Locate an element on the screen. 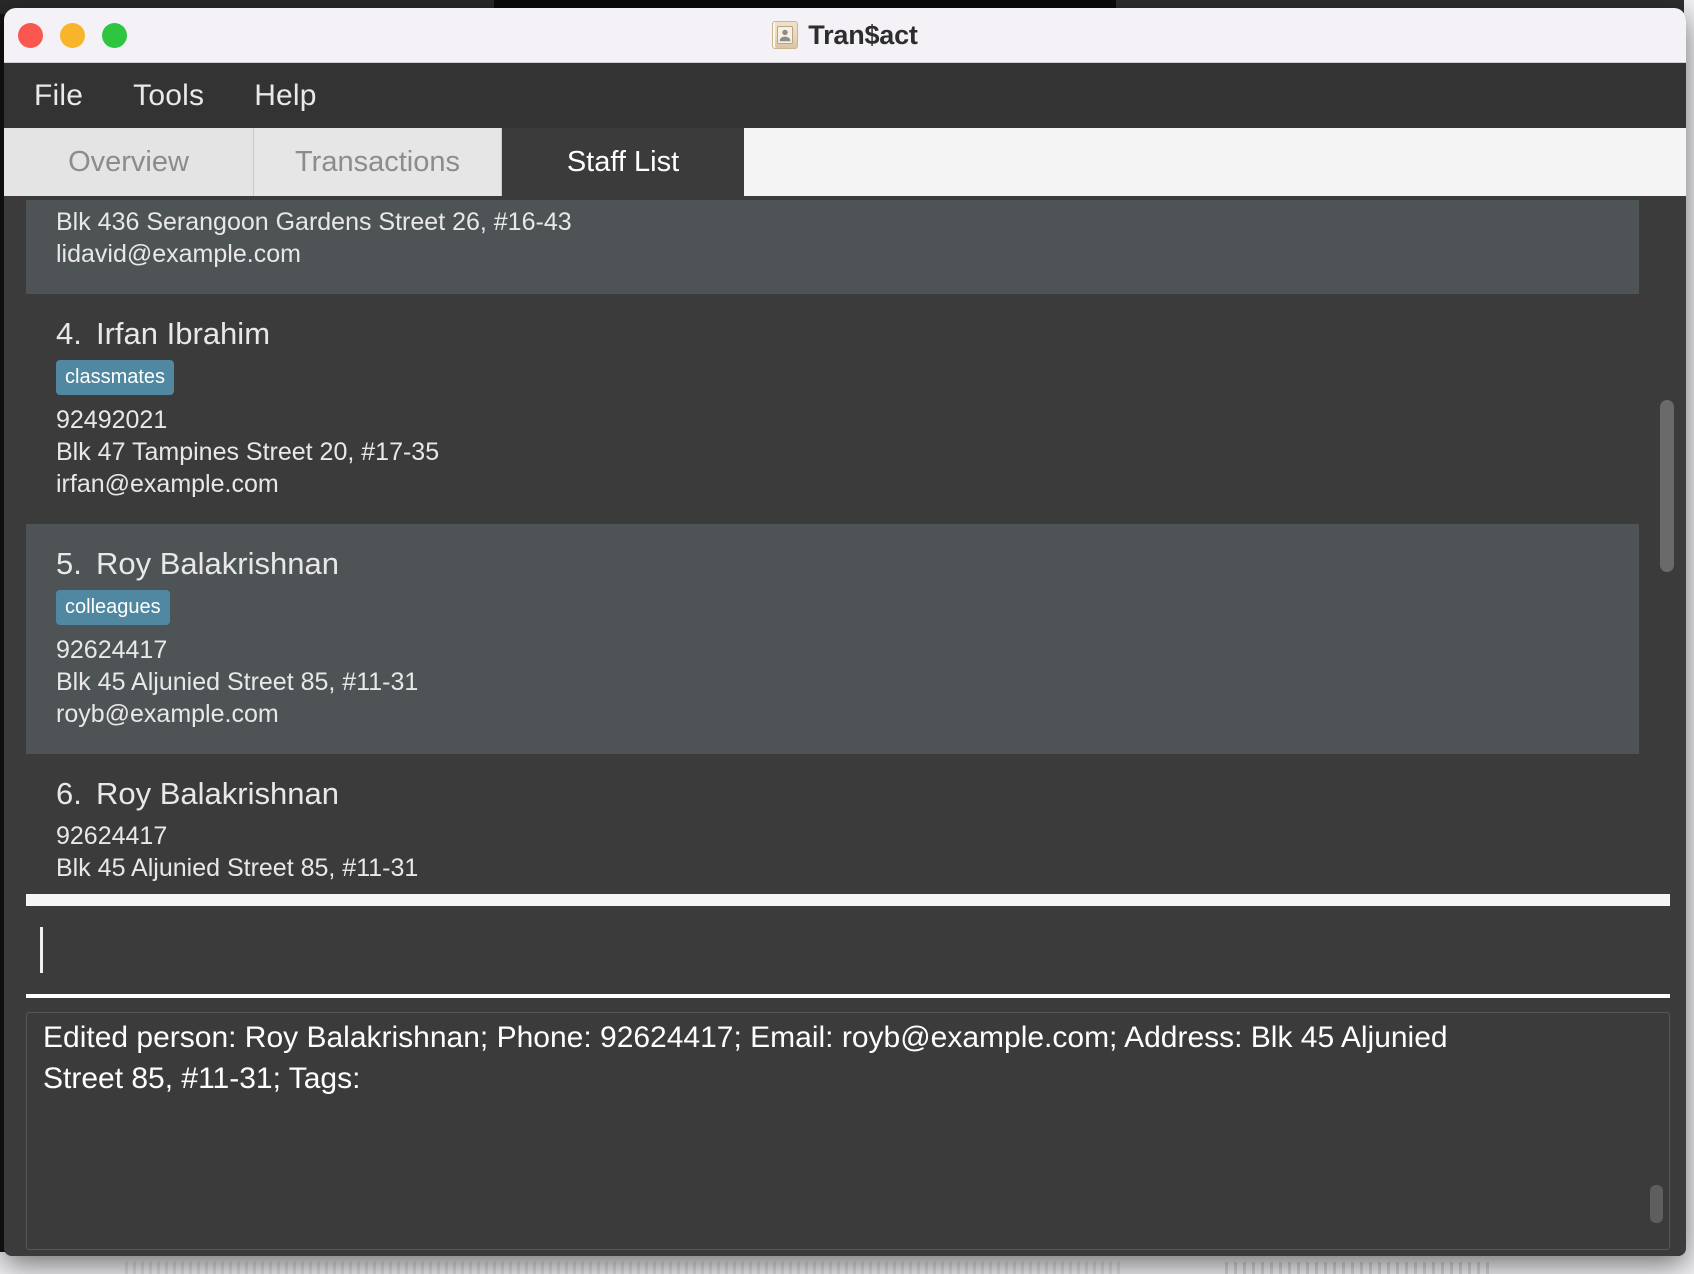 The height and width of the screenshot is (1274, 1694). list-item-name: 6. Roy Balakrishnan is located at coordinates (847, 794).